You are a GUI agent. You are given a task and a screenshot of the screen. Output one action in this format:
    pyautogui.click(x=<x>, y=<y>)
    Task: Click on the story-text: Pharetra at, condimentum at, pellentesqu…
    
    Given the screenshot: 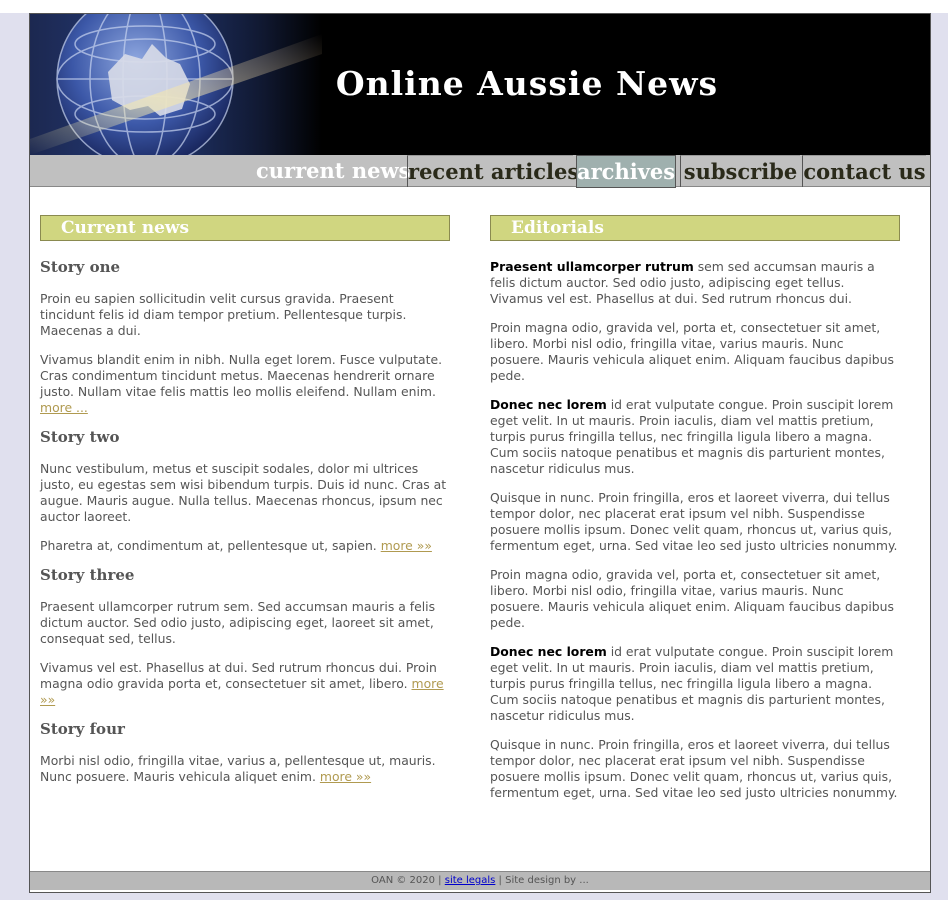 What is the action you would take?
    pyautogui.click(x=208, y=545)
    